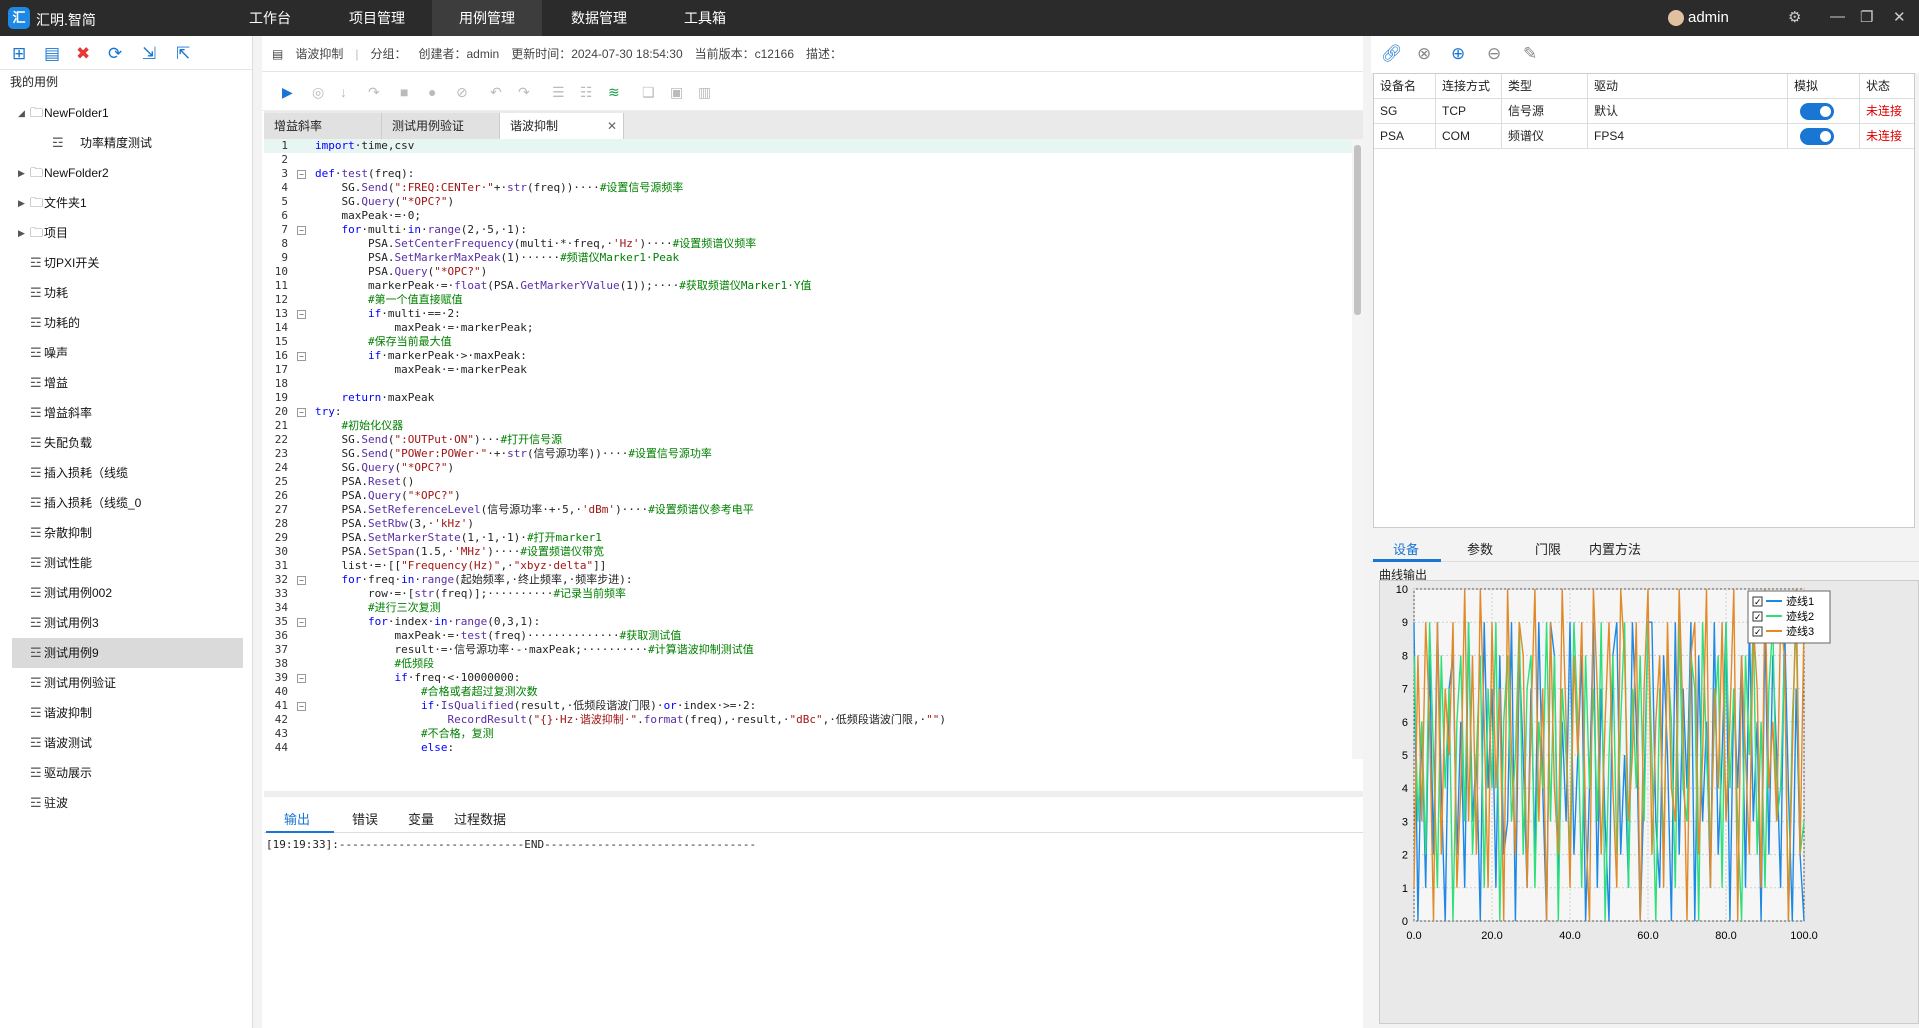  I want to click on tree-item: ☲ 测试用例验证, so click(126, 683).